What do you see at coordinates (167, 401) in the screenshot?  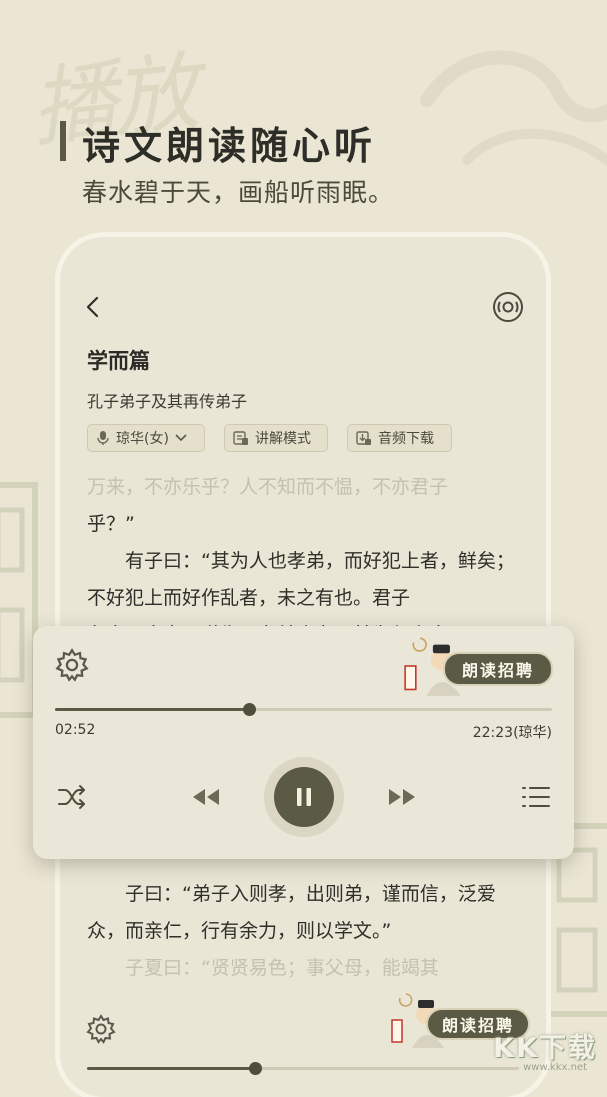 I see `chapter-author: 孔子弟子及其再传弟子` at bounding box center [167, 401].